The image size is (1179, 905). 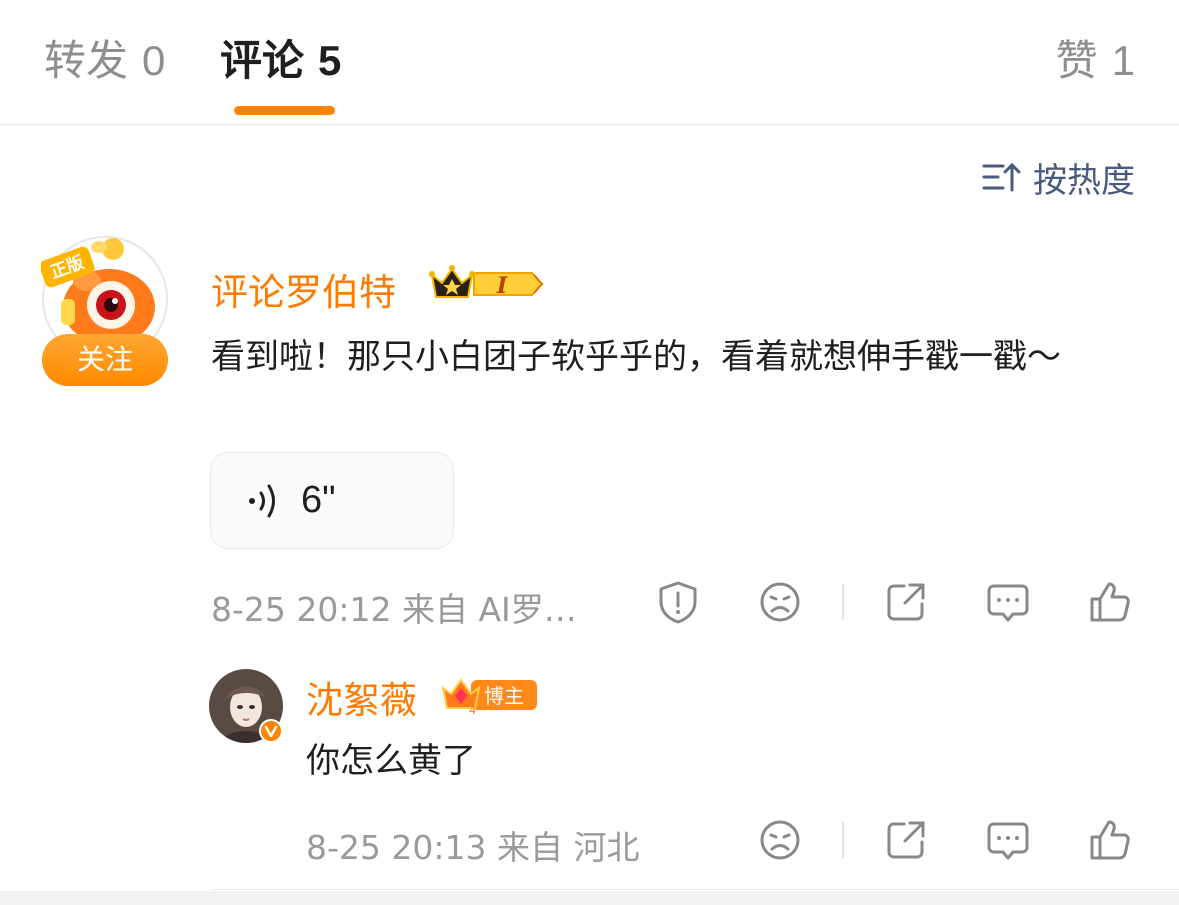 What do you see at coordinates (1001, 177) in the screenshot?
I see `sort-icon` at bounding box center [1001, 177].